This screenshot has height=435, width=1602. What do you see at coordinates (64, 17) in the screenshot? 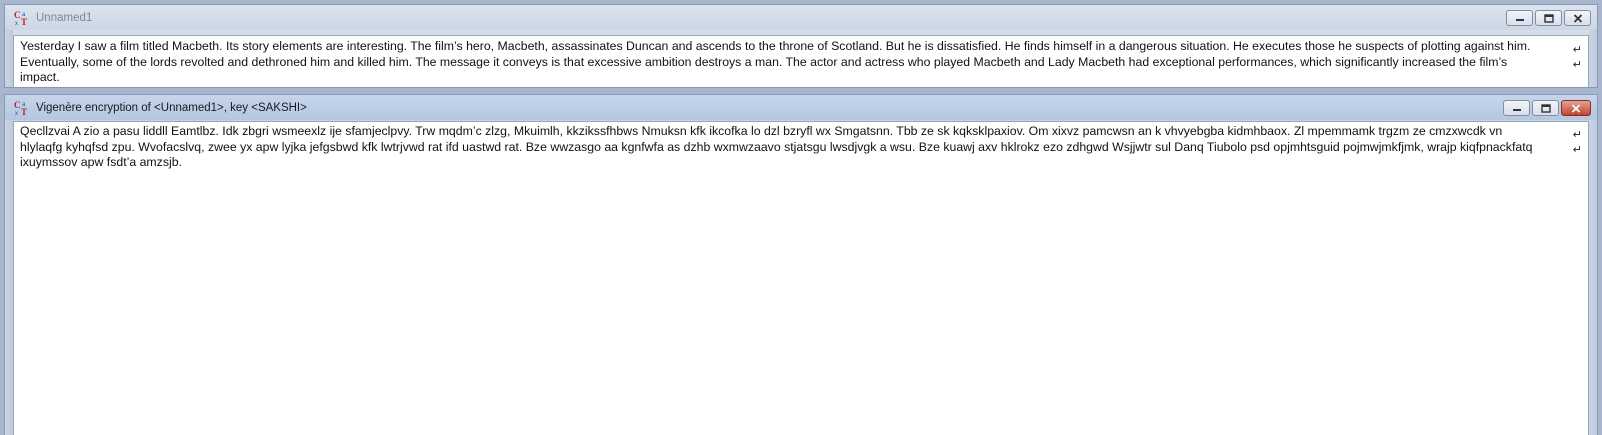
I see `window-title: Unnamed1` at bounding box center [64, 17].